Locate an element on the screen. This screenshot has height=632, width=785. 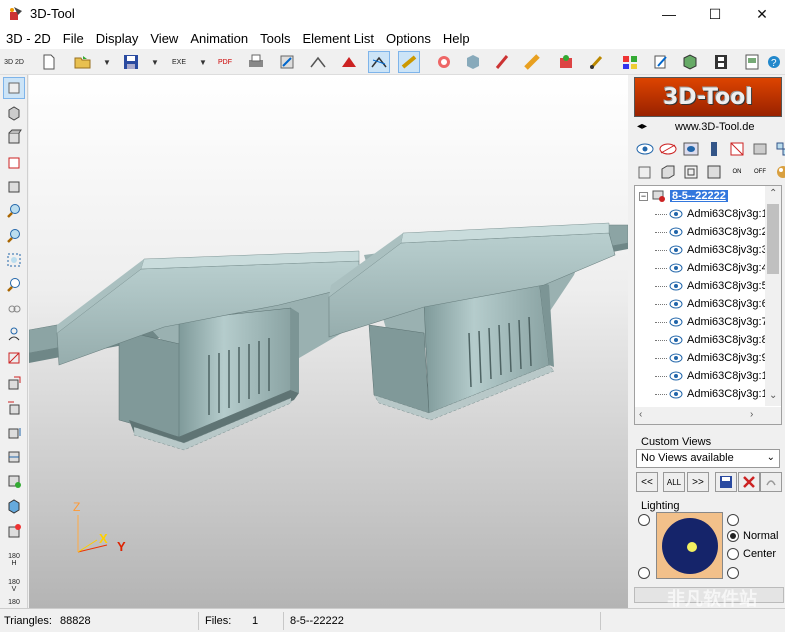
zoom-fit-icon is located at coordinates (14, 260).